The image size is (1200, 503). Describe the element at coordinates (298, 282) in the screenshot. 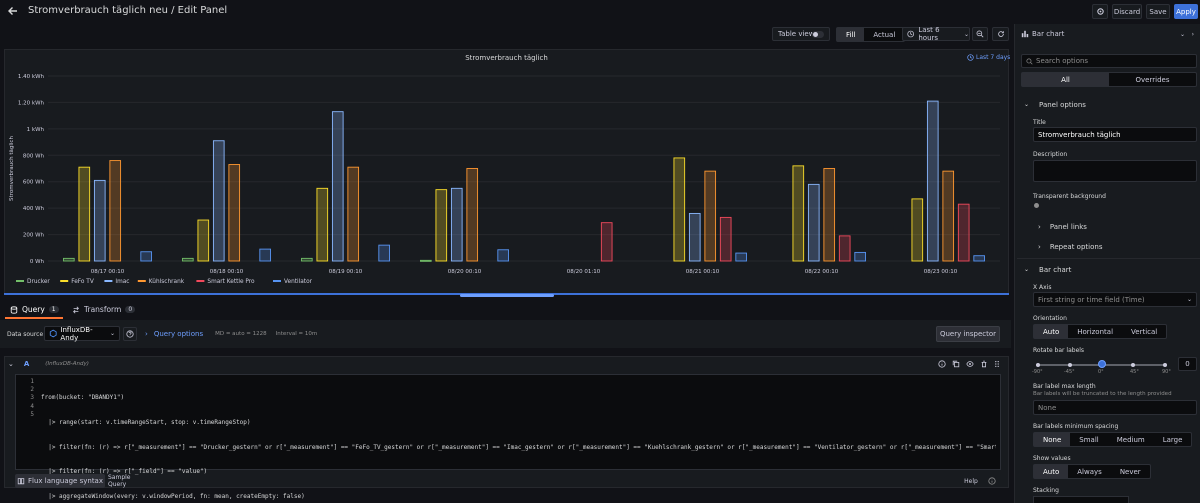

I see `legend-item: Ventilator` at that location.